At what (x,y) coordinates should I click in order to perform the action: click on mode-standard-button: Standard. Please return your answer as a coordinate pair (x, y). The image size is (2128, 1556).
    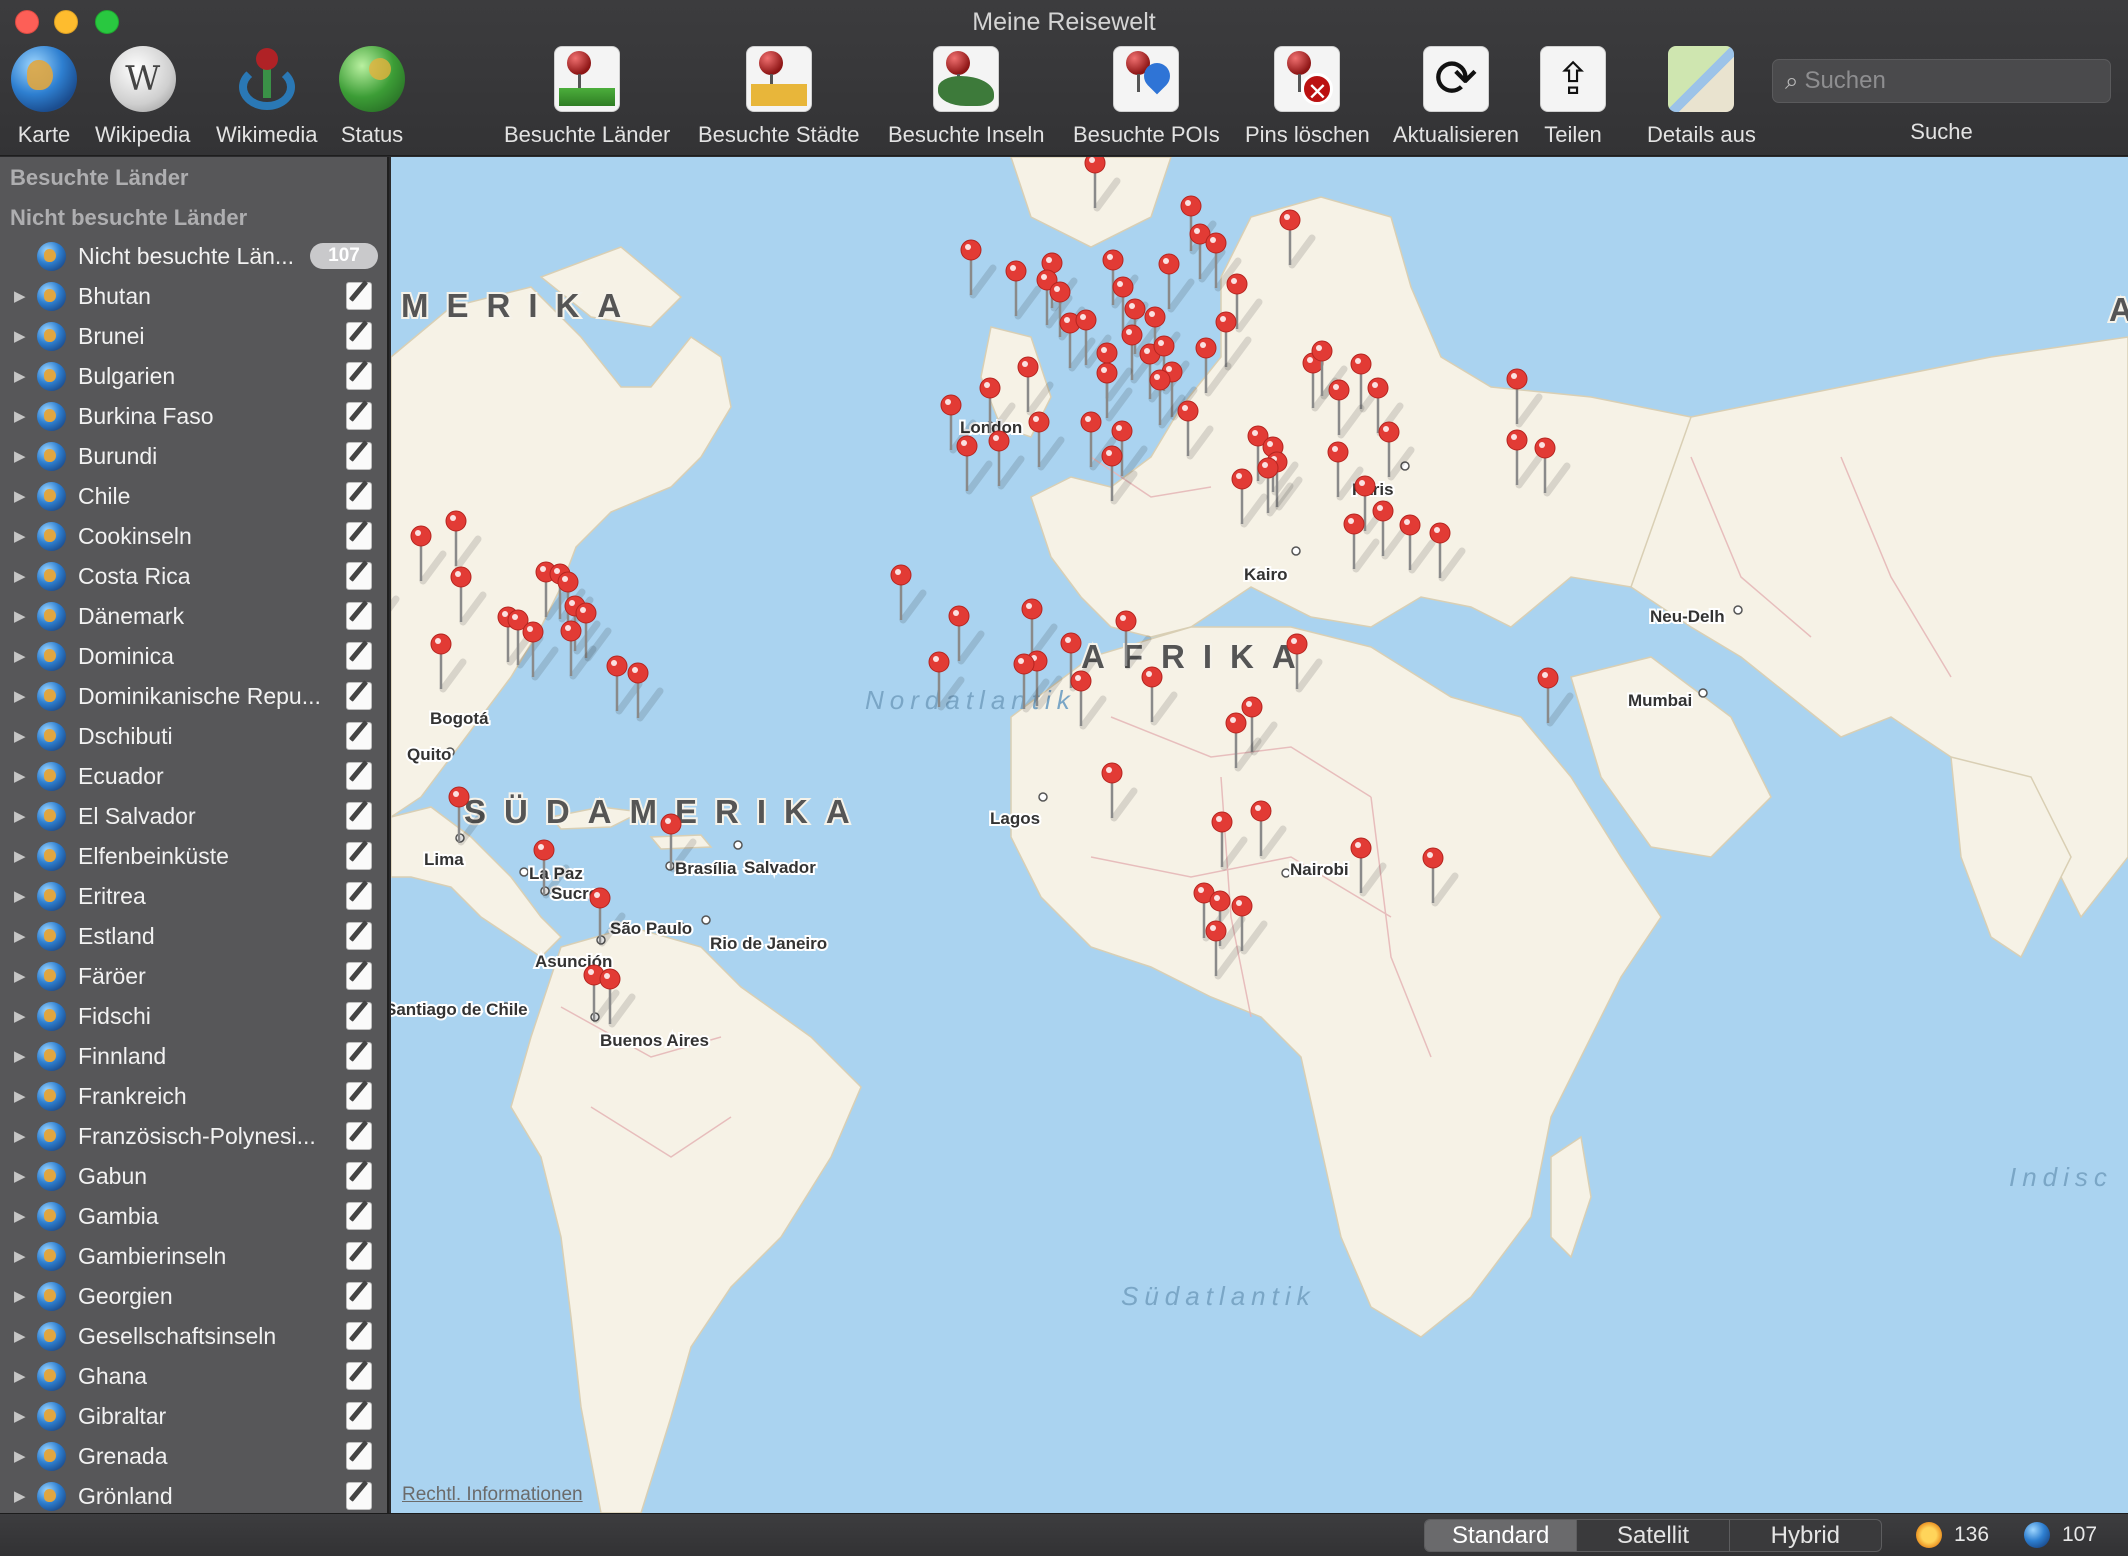
    Looking at the image, I should click on (1501, 1535).